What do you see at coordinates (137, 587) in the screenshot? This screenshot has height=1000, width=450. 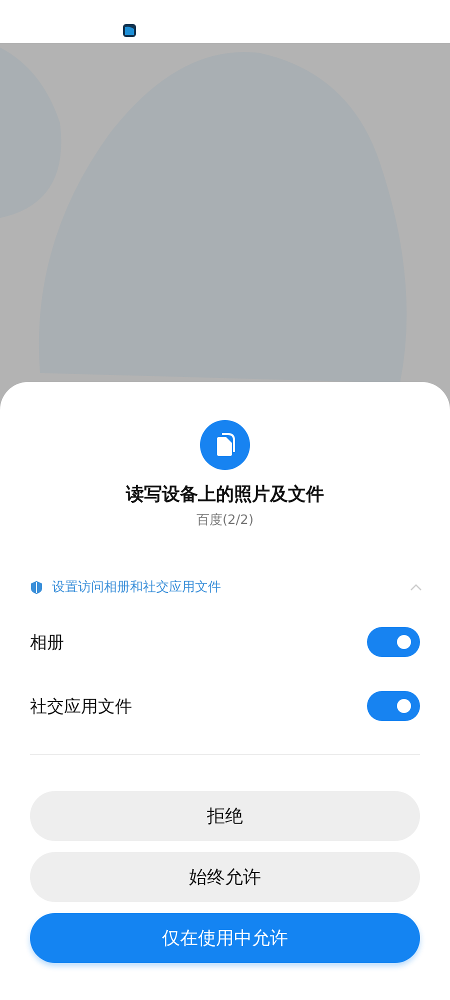 I see `section-label: 设置访问相册和社交应用文件` at bounding box center [137, 587].